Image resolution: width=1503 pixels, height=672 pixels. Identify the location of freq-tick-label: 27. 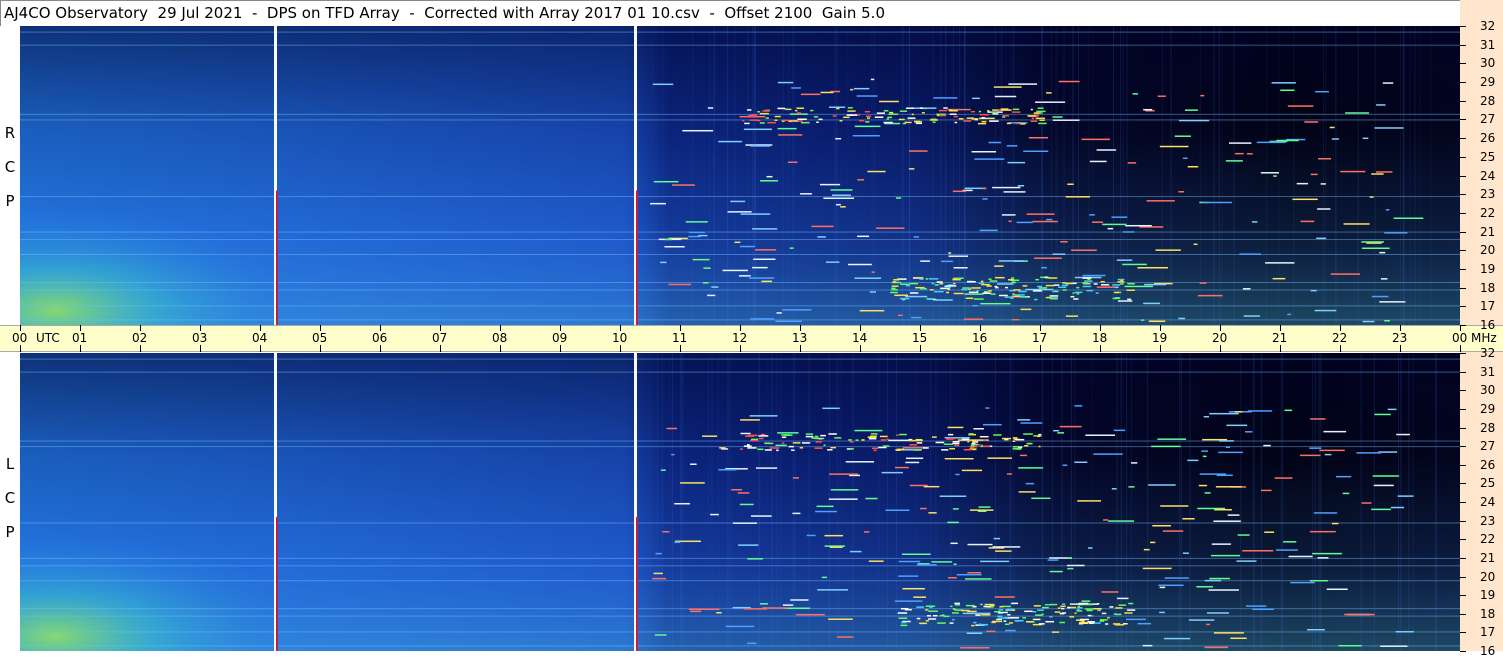
(1488, 119).